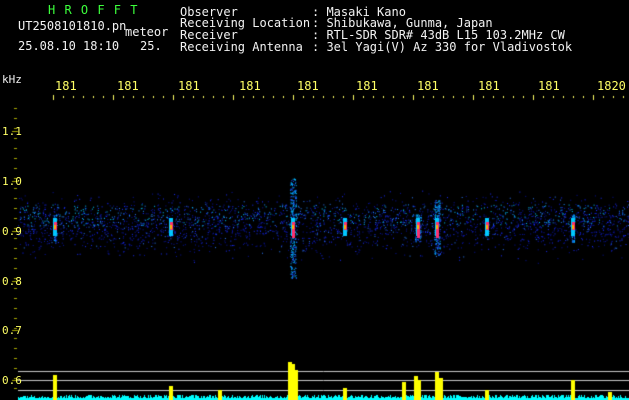 This screenshot has width=629, height=400. Describe the element at coordinates (147, 32) in the screenshot. I see `mode-label: meteor` at that location.